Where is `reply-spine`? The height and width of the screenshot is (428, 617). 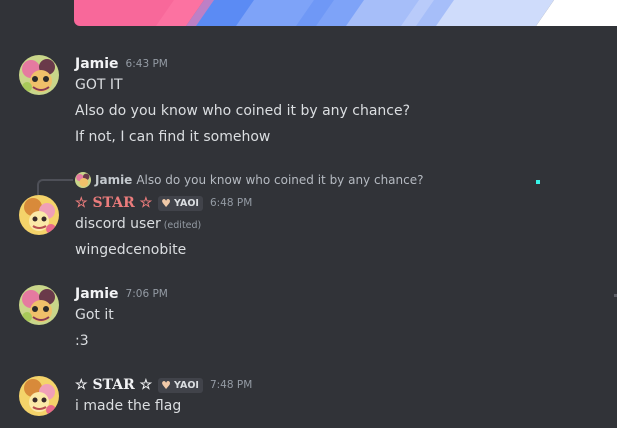 reply-spine is located at coordinates (55, 187).